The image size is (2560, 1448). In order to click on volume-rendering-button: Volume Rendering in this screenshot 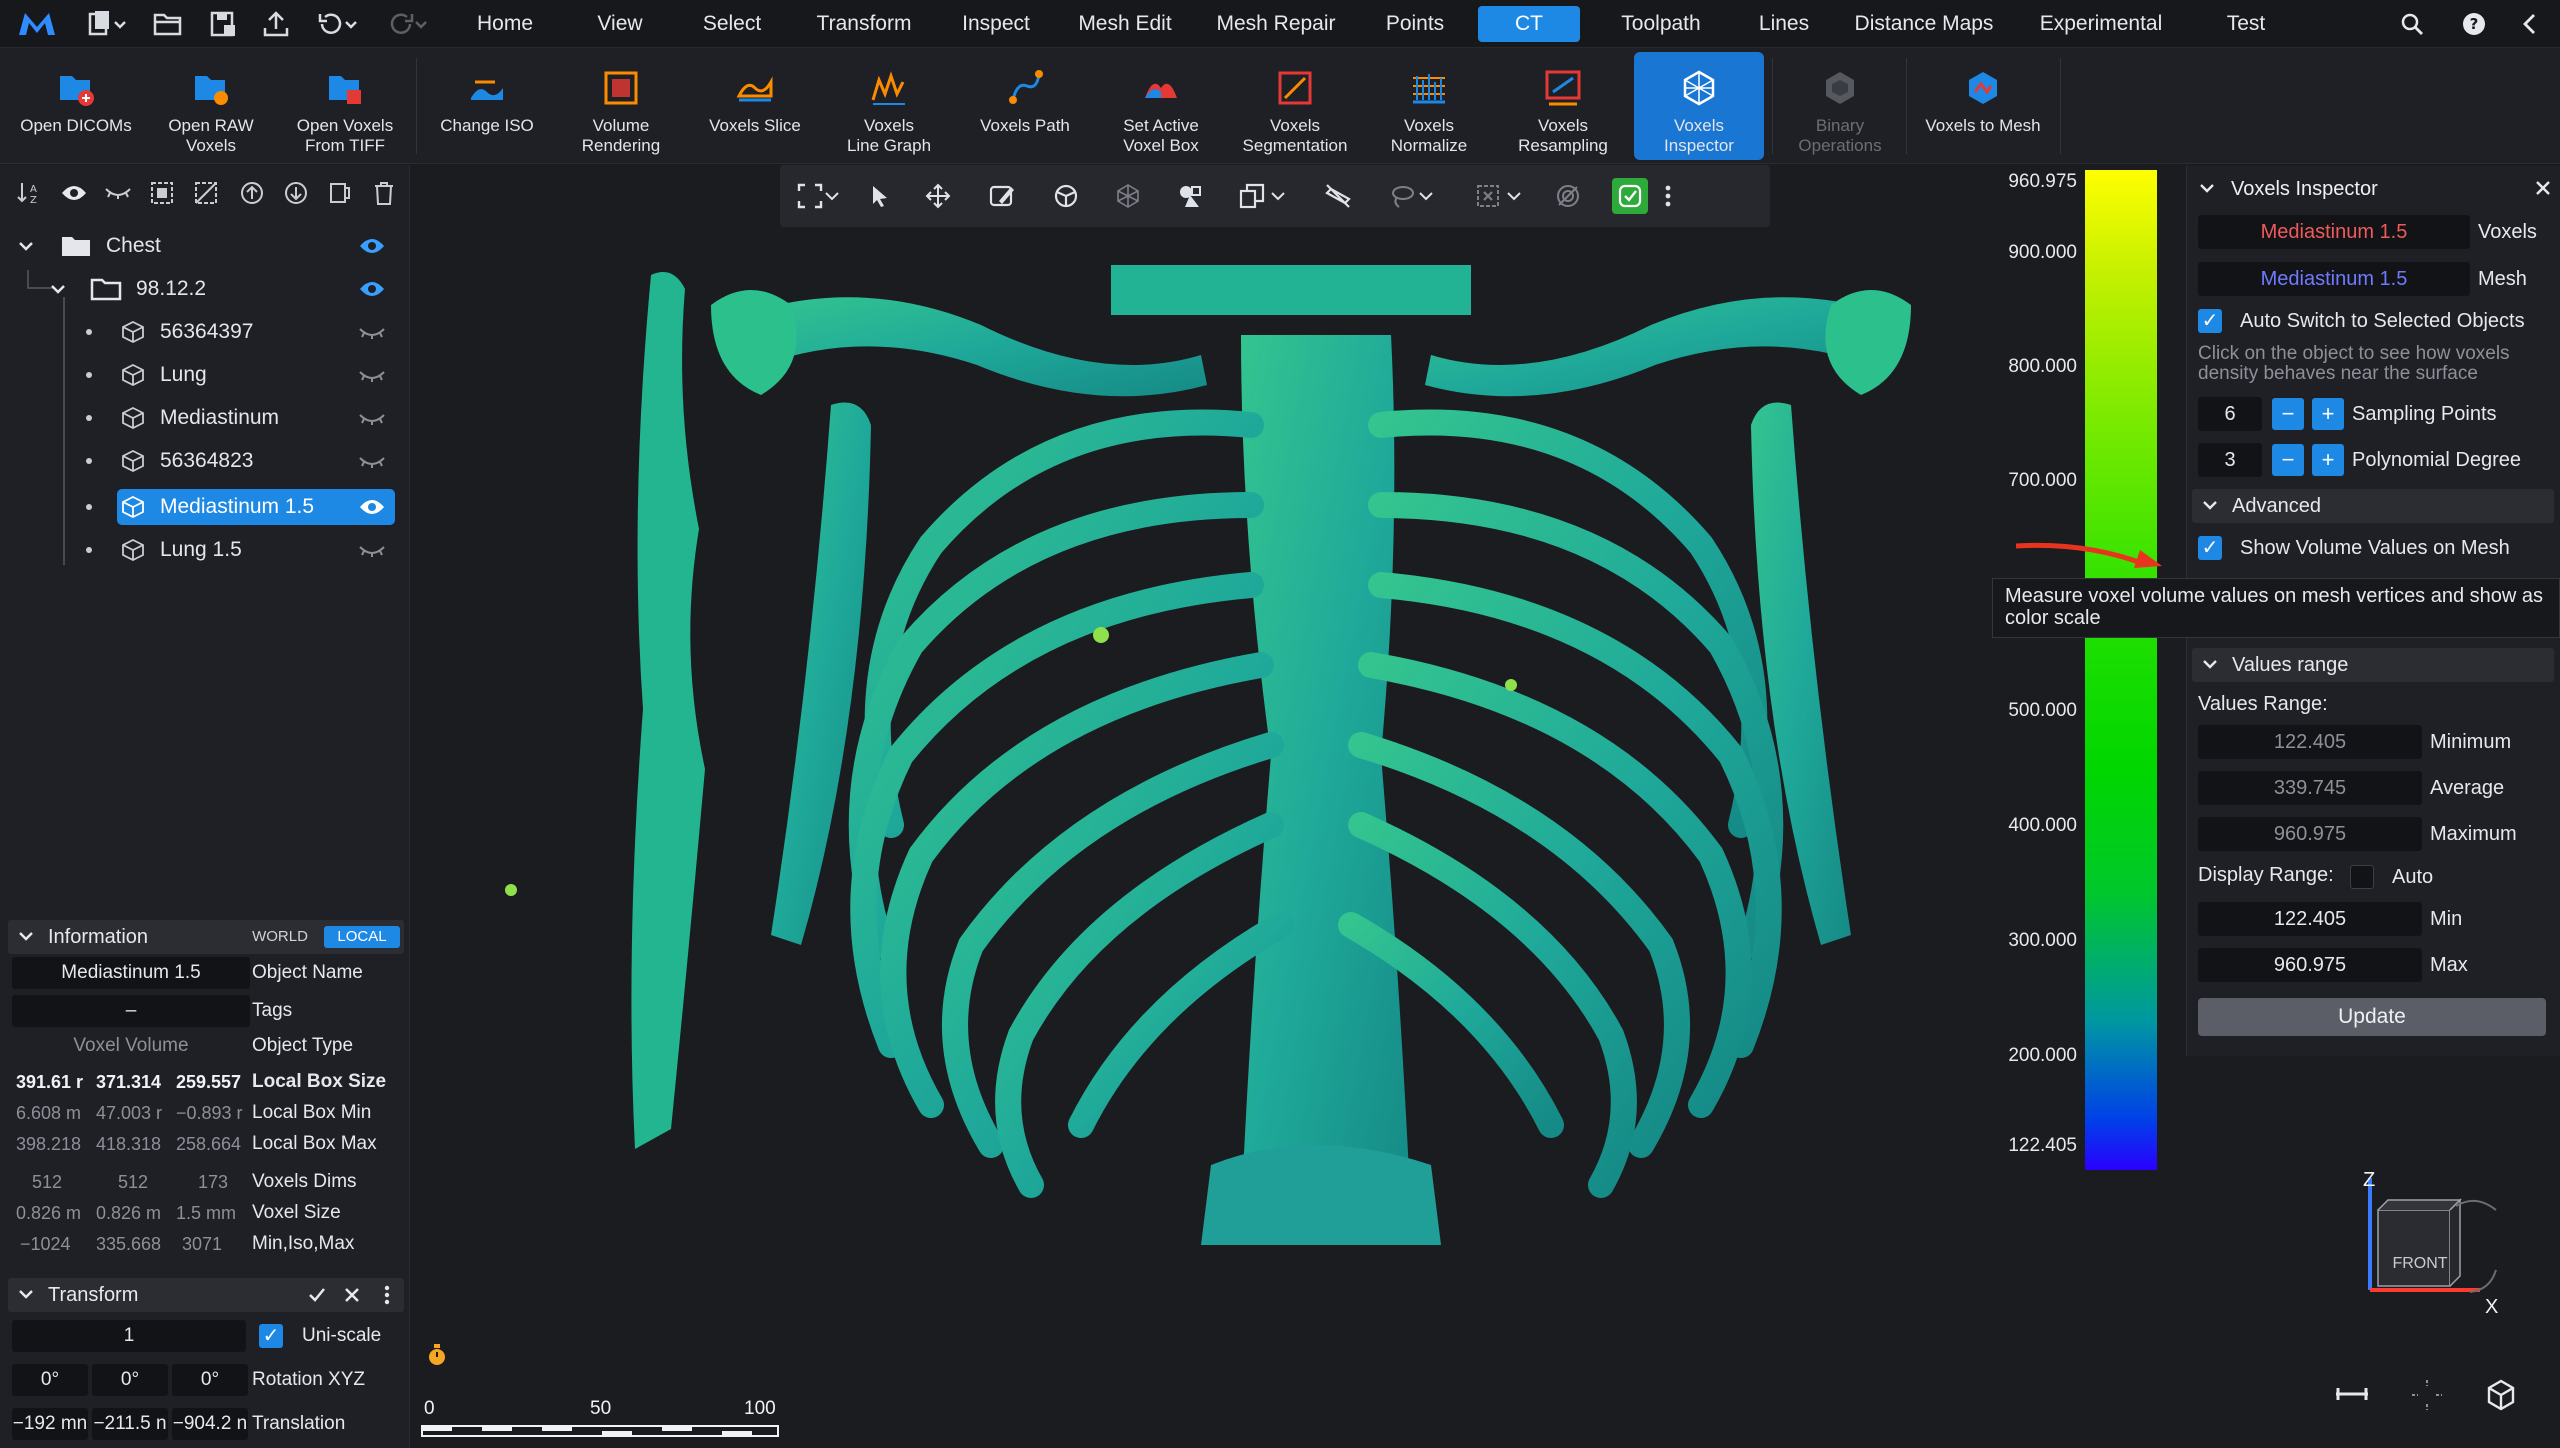, I will do `click(621, 106)`.